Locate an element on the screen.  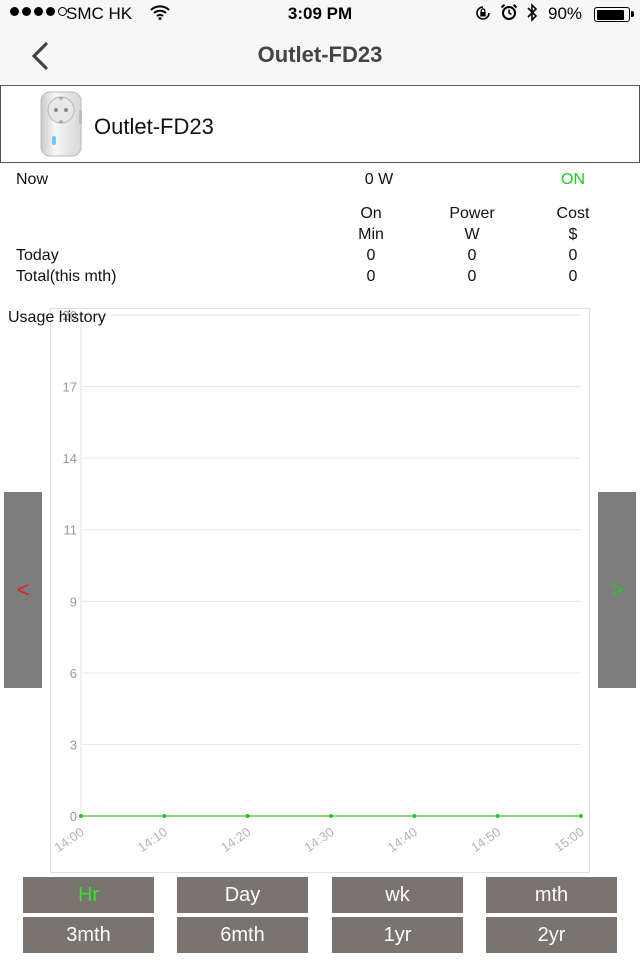
range-button-6mth: 6mth is located at coordinates (242, 935).